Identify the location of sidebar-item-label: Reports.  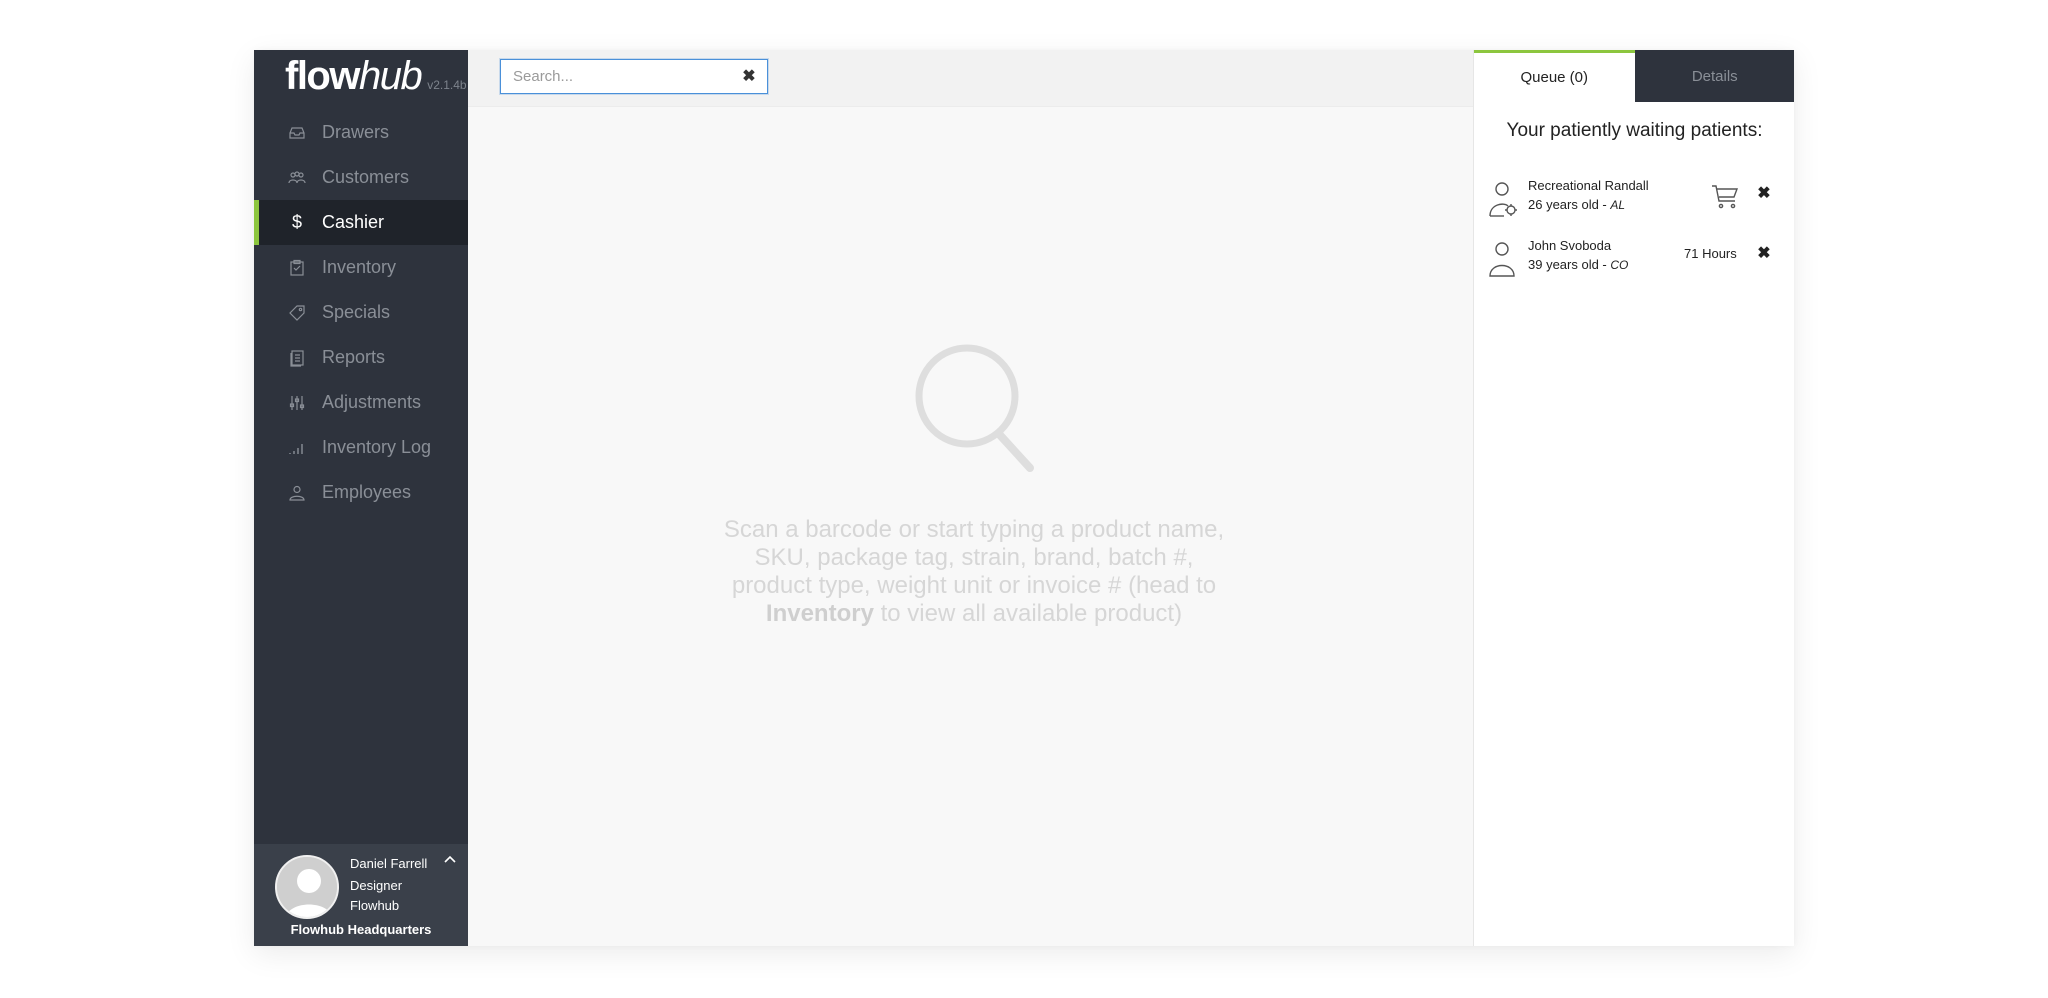
(354, 357).